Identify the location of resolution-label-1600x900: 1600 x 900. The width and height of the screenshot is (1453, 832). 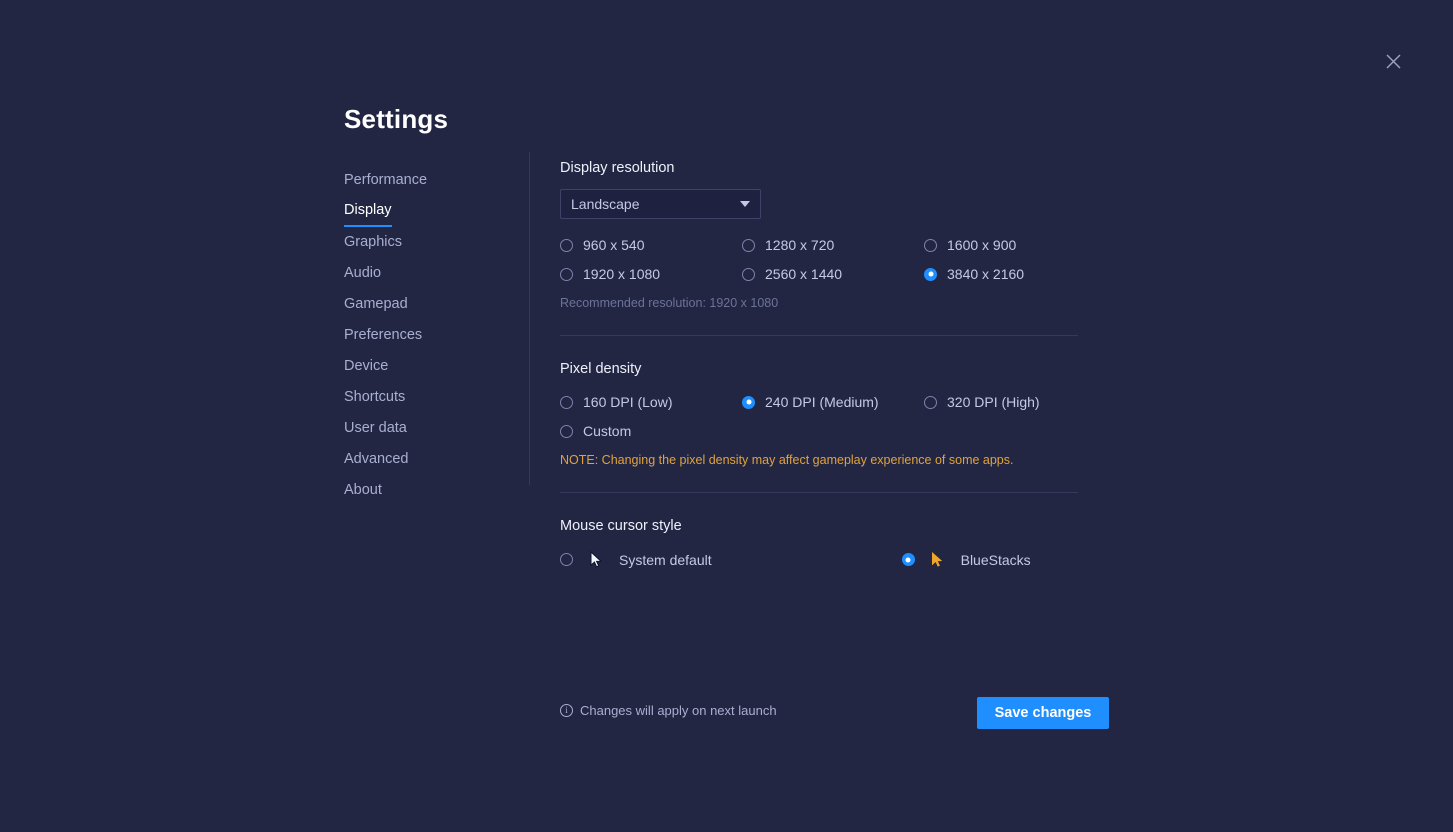
(982, 245).